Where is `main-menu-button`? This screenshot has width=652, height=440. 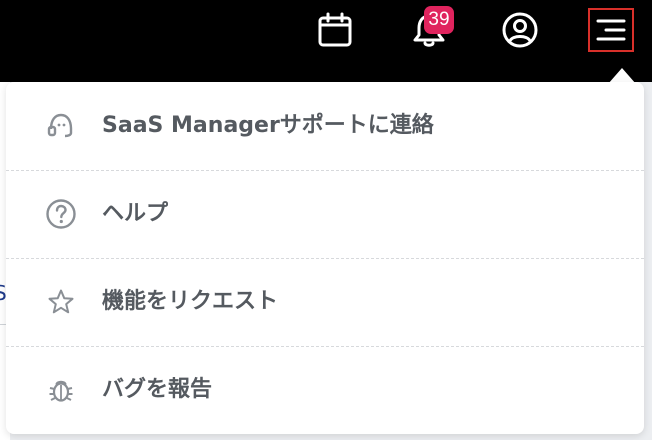
main-menu-button is located at coordinates (611, 30).